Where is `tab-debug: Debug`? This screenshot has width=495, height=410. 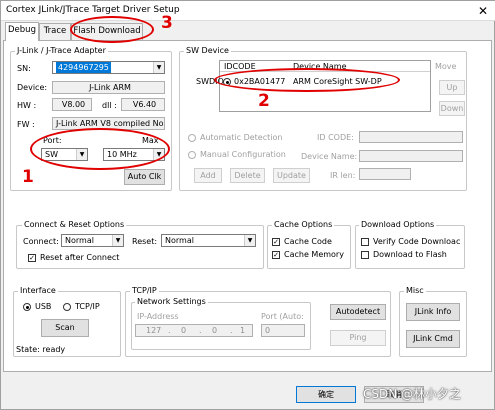 tab-debug: Debug is located at coordinates (22, 31).